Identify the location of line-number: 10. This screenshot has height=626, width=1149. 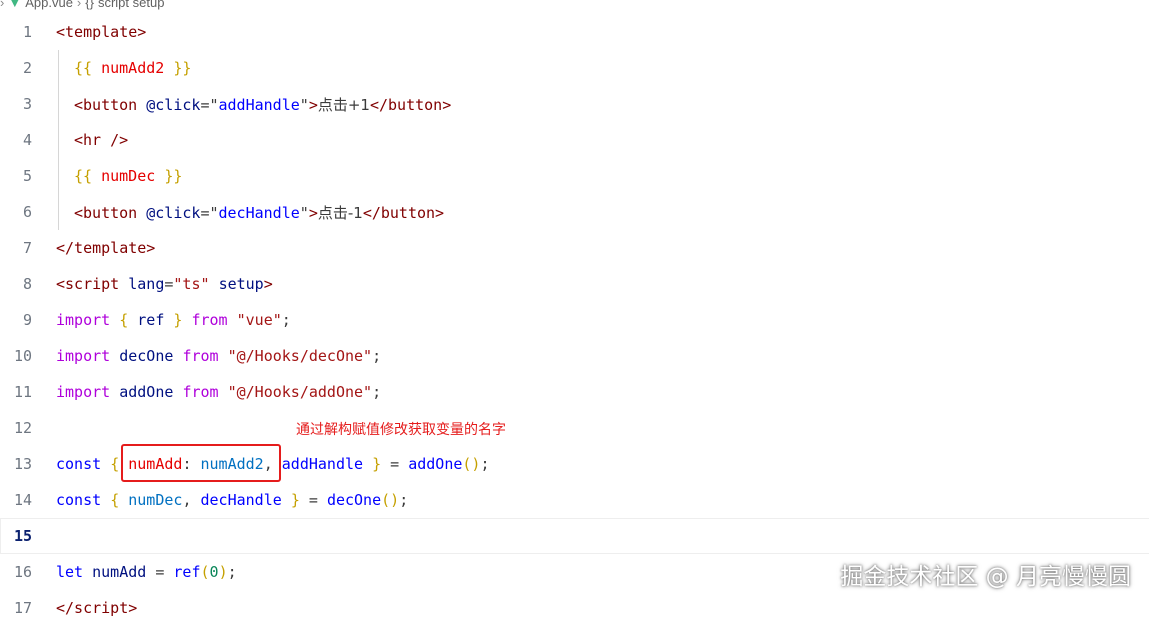
(22, 356).